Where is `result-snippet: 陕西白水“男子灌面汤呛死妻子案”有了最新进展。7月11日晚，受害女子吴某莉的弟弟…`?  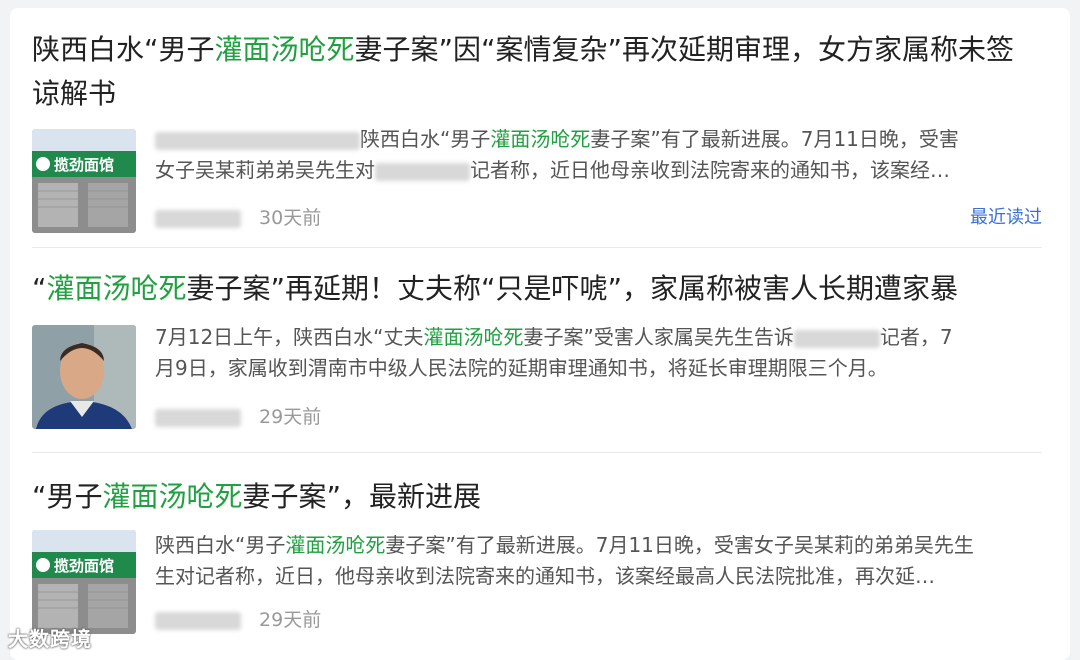 result-snippet: 陕西白水“男子灌面汤呛死妻子案”有了最新进展。7月11日晚，受害女子吴某莉的弟弟… is located at coordinates (564, 560).